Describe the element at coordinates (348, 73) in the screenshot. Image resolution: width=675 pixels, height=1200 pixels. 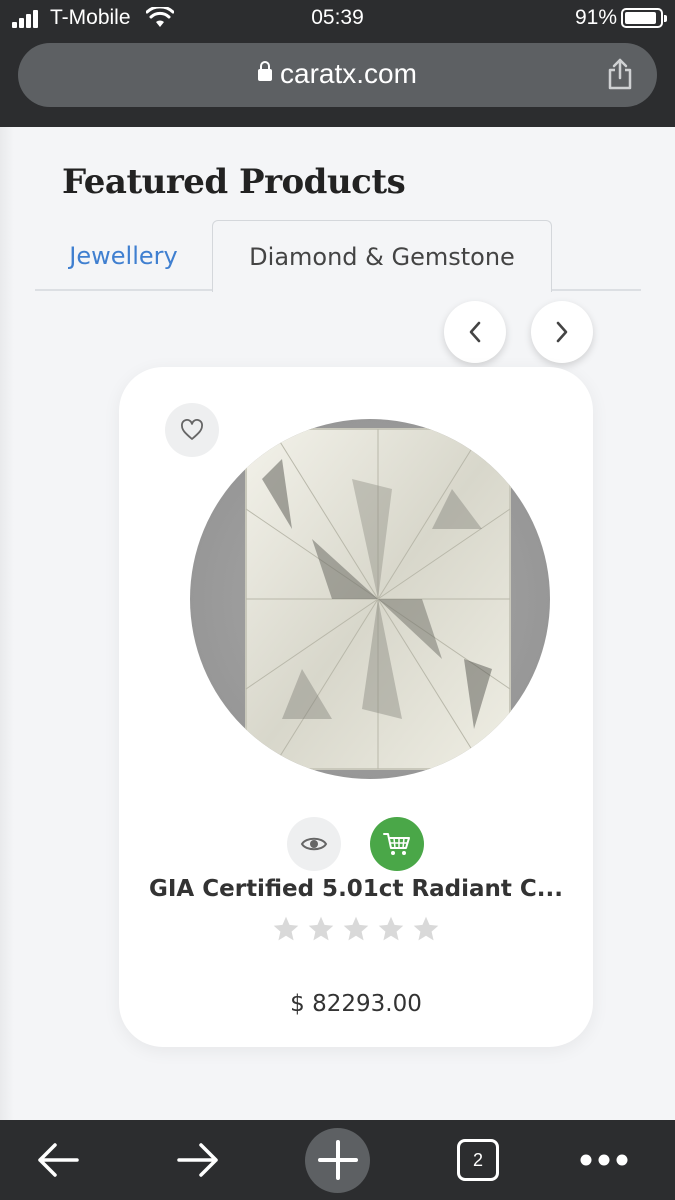
I see `url-text: caratx.com` at that location.